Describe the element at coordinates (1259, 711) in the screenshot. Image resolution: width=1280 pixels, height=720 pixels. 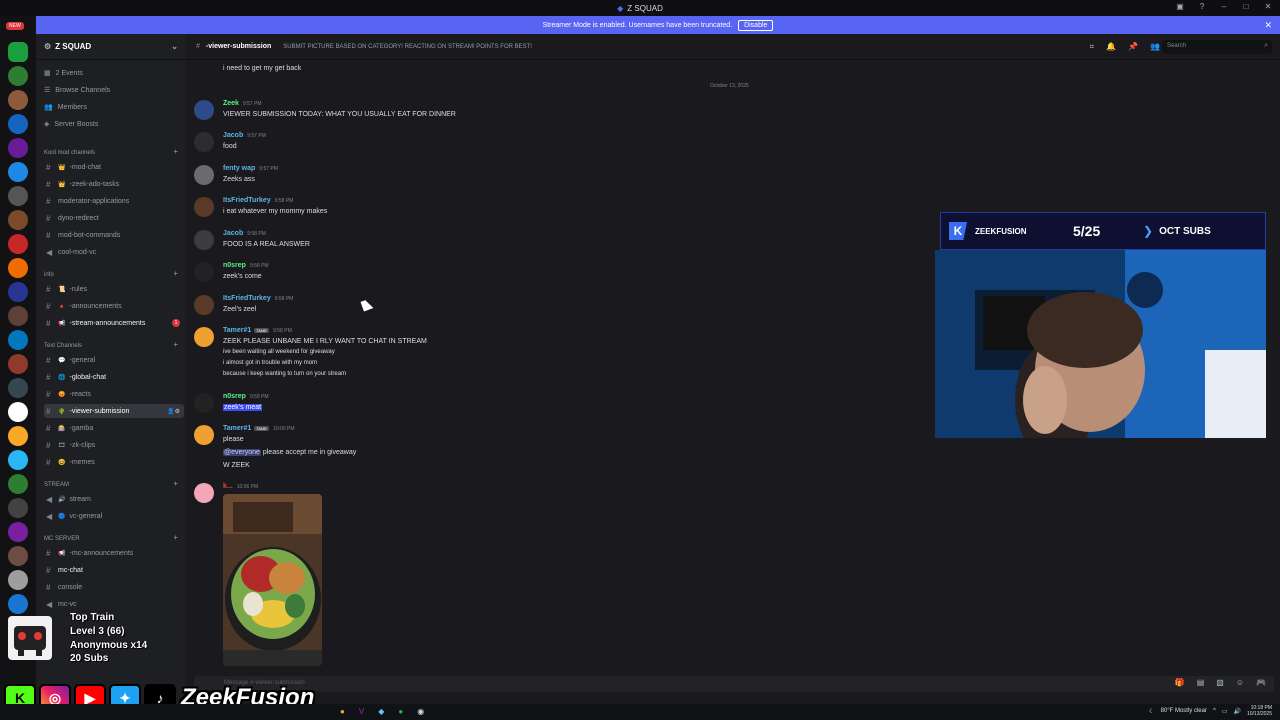
I see `clock: 10:18 PM 10/13/2025` at that location.